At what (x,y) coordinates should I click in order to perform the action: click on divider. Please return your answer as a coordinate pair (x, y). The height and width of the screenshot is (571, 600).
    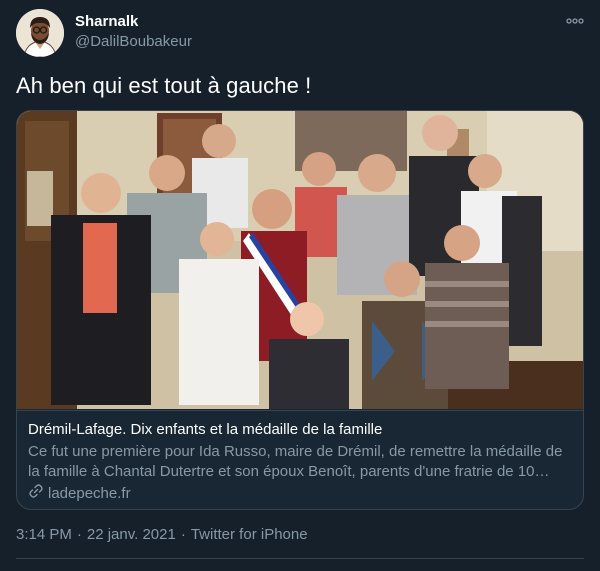
    Looking at the image, I should click on (300, 558).